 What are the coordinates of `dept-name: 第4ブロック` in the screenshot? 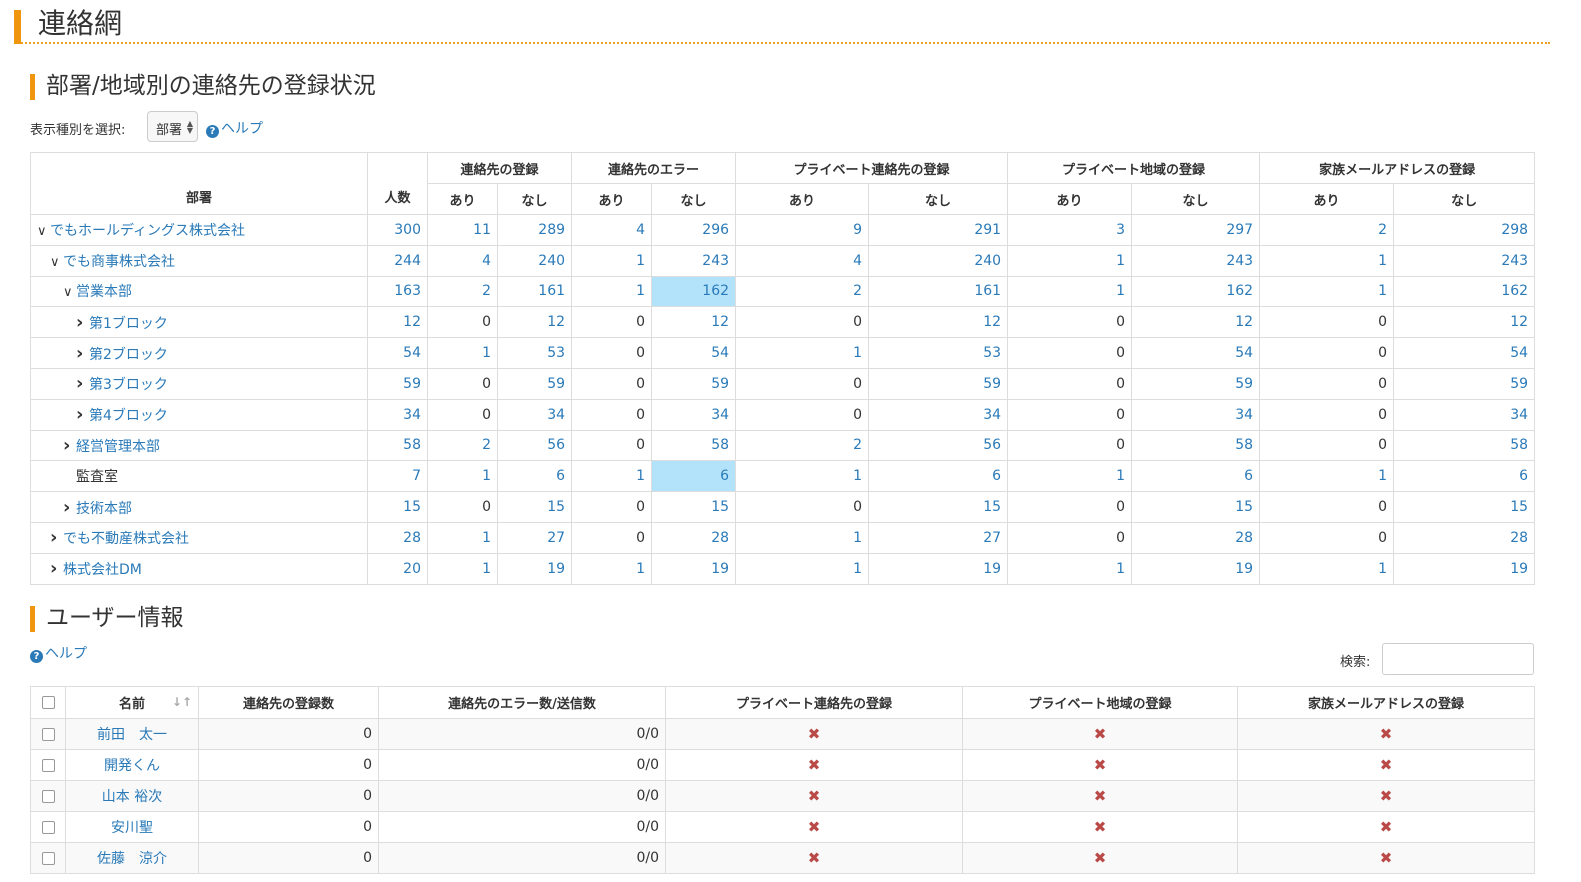 It's located at (128, 416).